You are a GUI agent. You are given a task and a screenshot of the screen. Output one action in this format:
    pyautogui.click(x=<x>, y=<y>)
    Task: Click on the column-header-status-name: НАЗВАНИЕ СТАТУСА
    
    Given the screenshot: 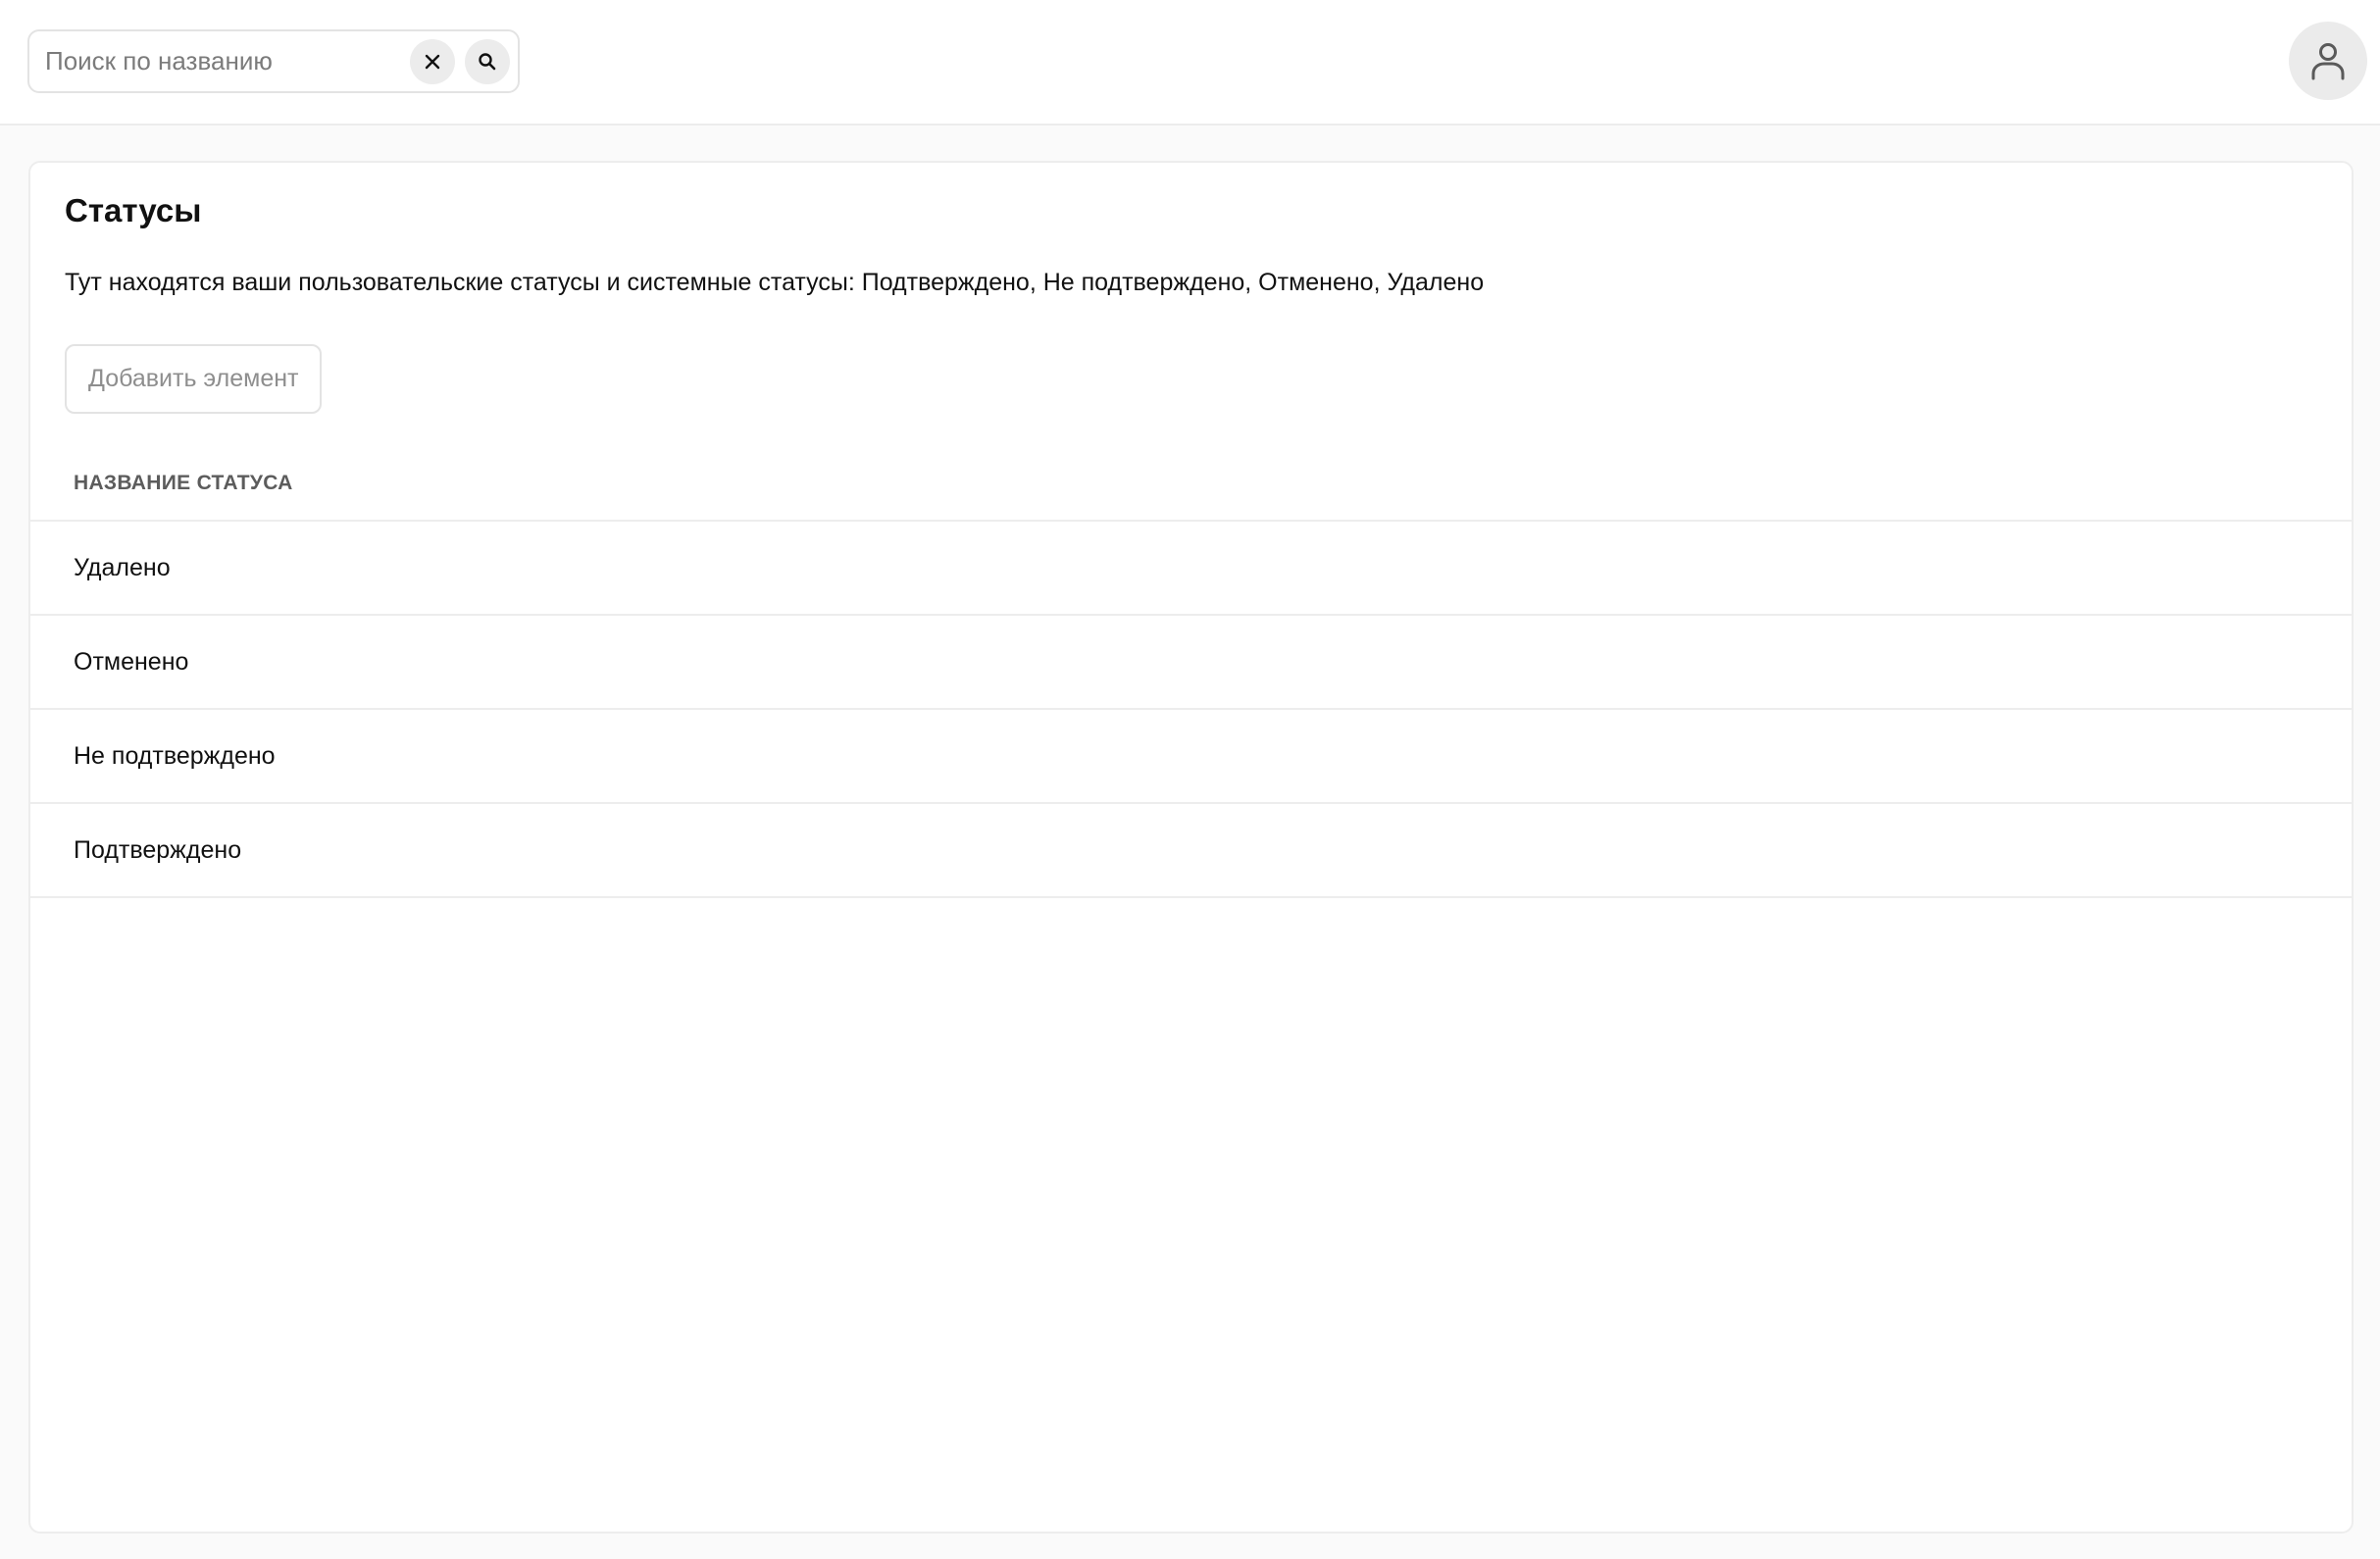 What is the action you would take?
    pyautogui.click(x=183, y=483)
    